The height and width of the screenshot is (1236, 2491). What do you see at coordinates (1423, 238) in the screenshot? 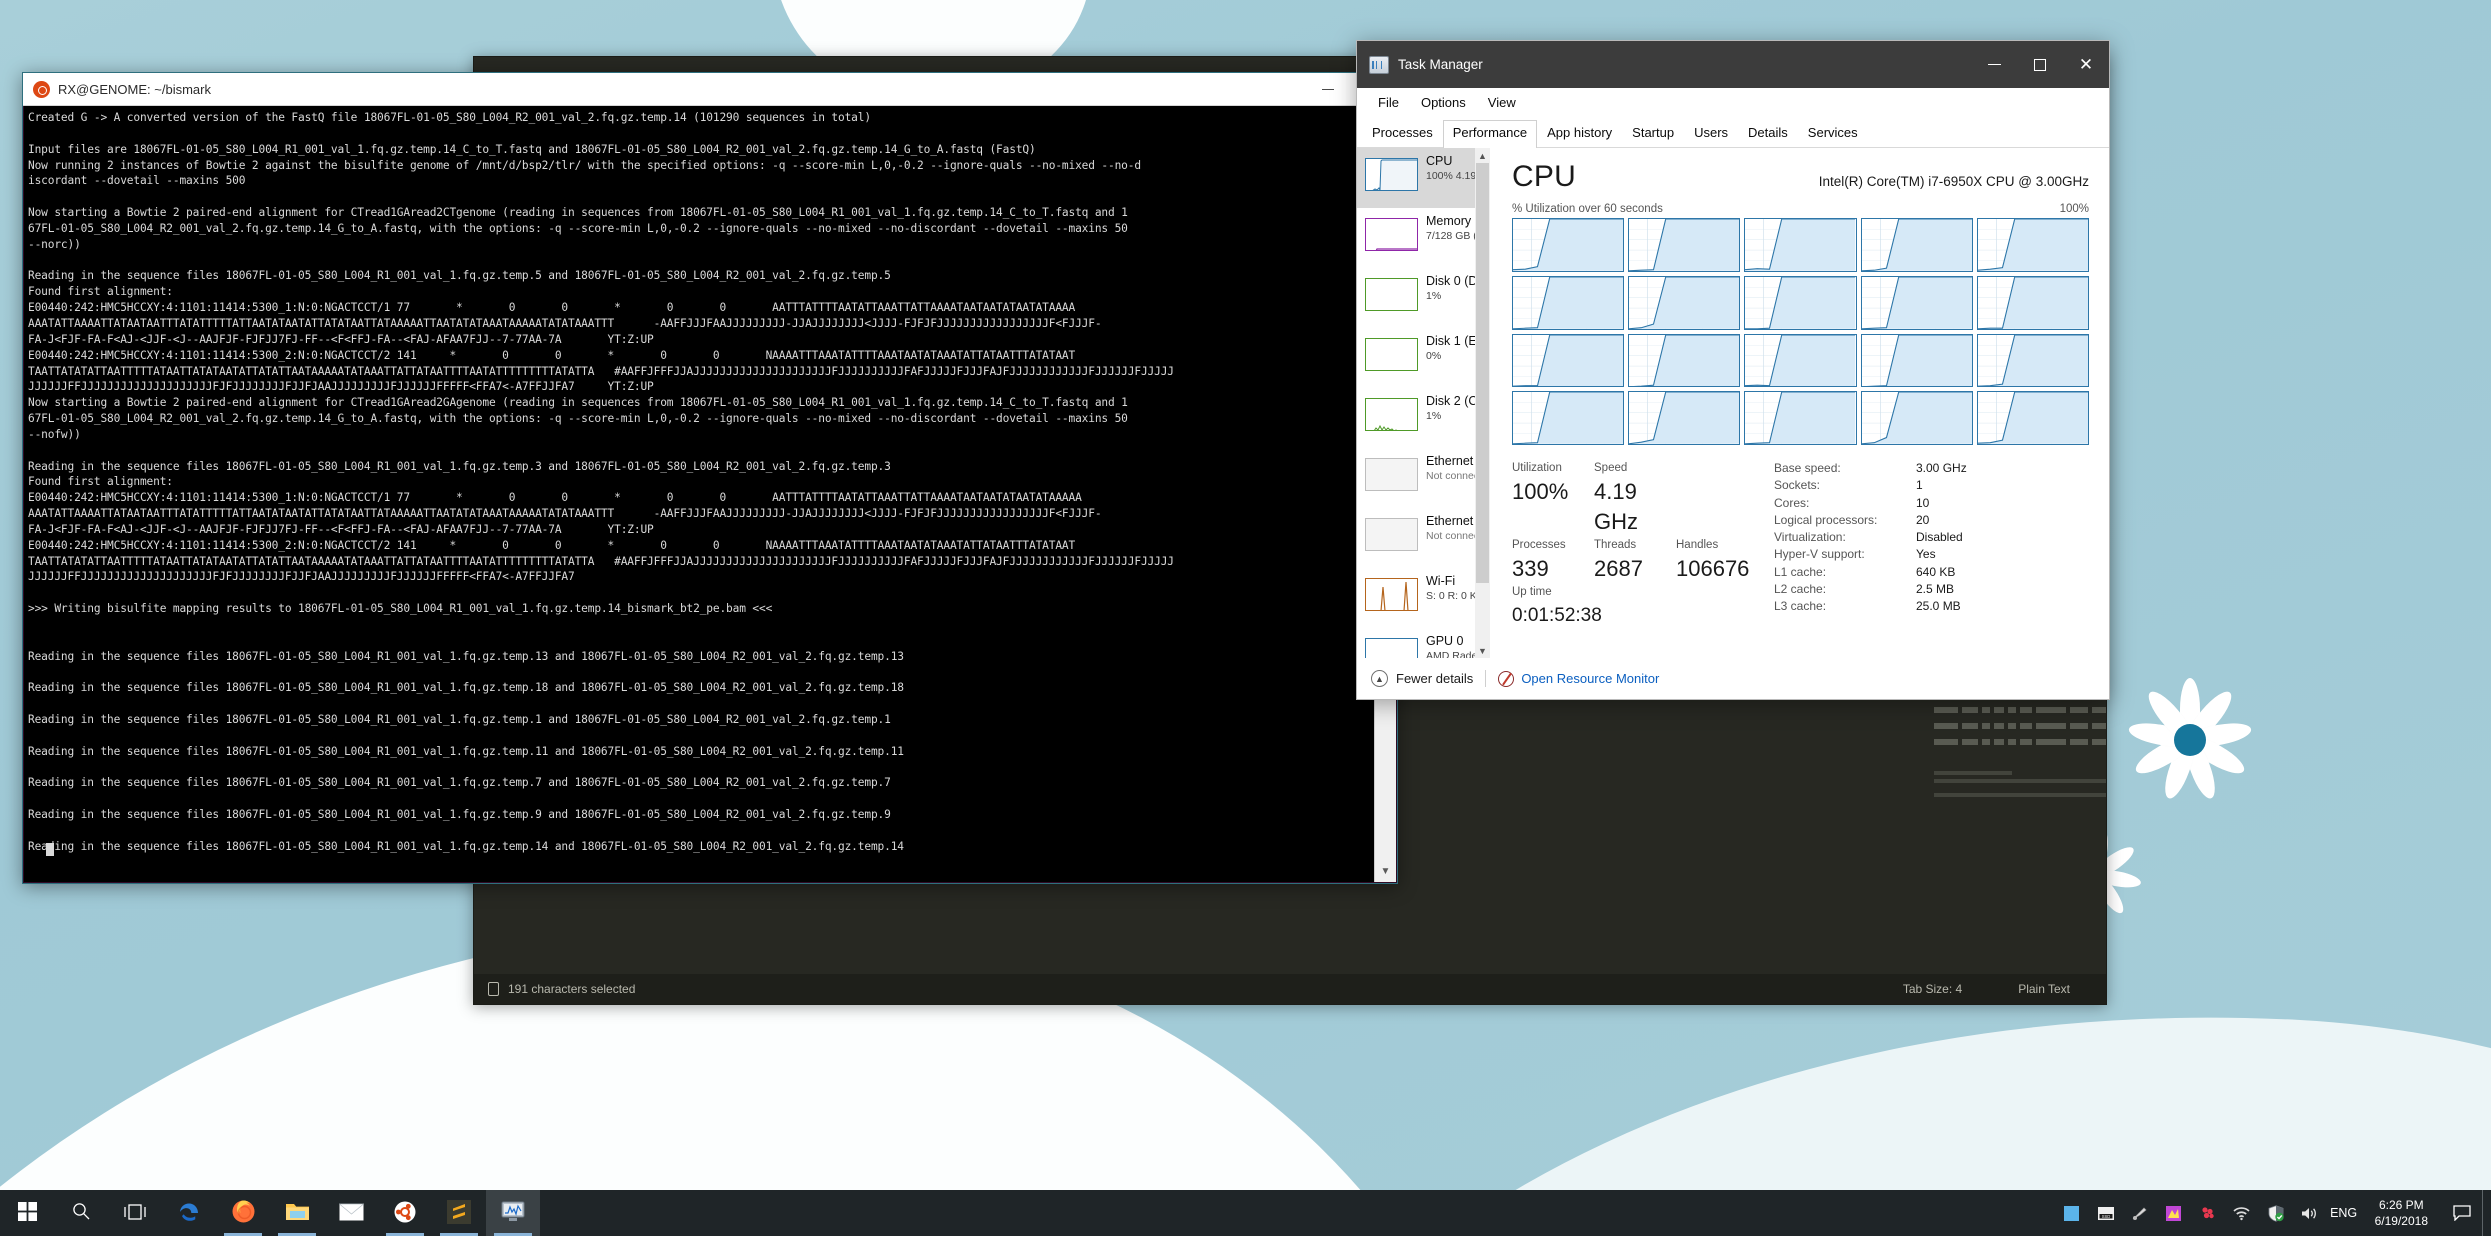
I see `sidebar-item-memory: Memory 7/128 GB (6%)` at bounding box center [1423, 238].